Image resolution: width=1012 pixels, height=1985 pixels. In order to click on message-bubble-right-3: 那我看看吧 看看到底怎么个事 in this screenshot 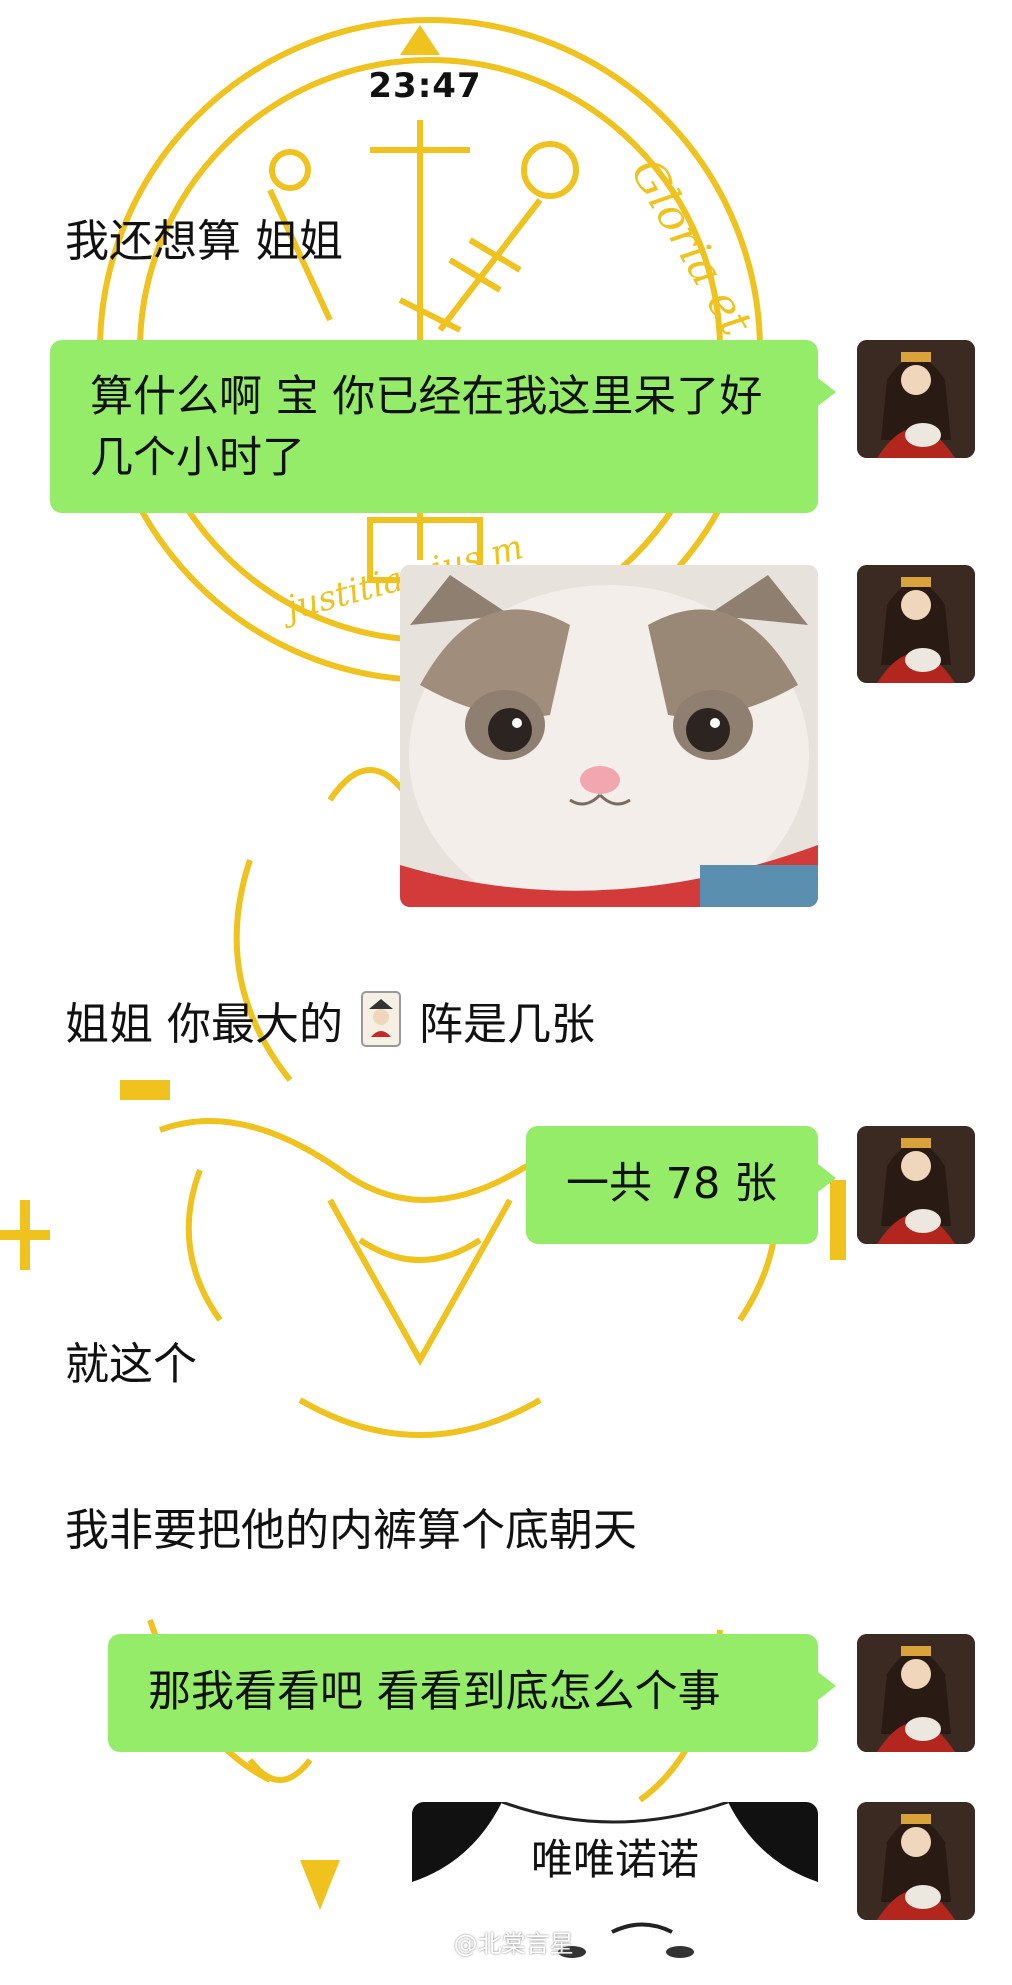, I will do `click(472, 1693)`.